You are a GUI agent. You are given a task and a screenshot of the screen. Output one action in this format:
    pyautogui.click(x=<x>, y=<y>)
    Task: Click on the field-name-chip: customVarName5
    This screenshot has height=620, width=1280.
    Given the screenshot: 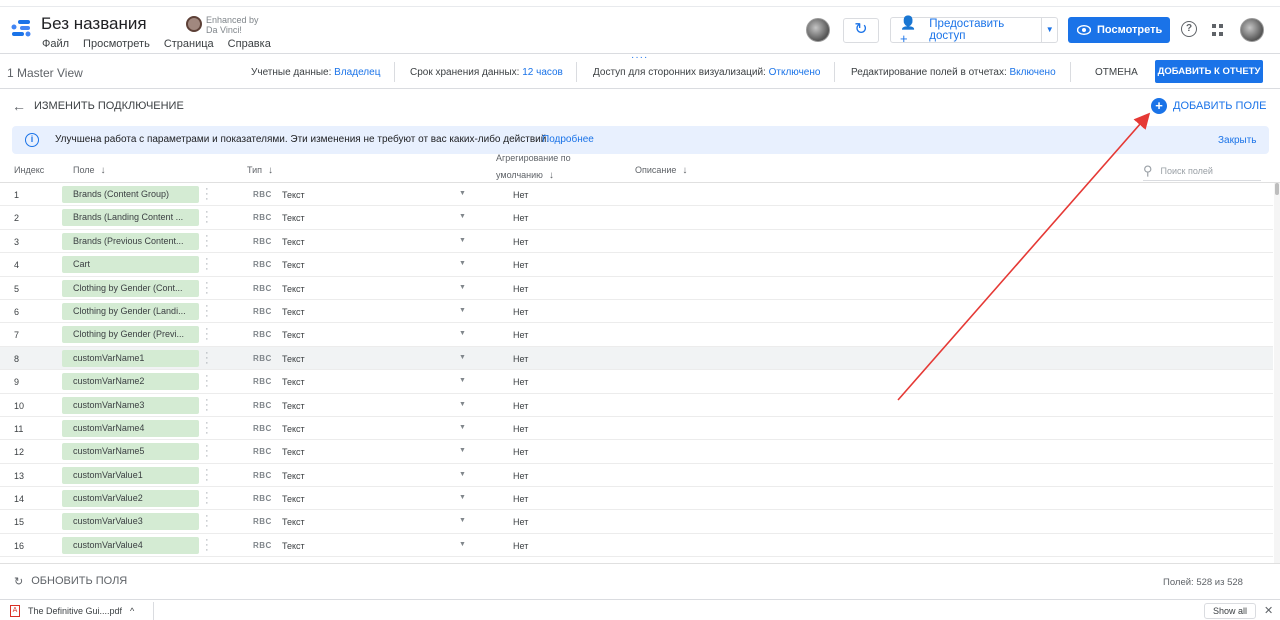 What is the action you would take?
    pyautogui.click(x=130, y=452)
    